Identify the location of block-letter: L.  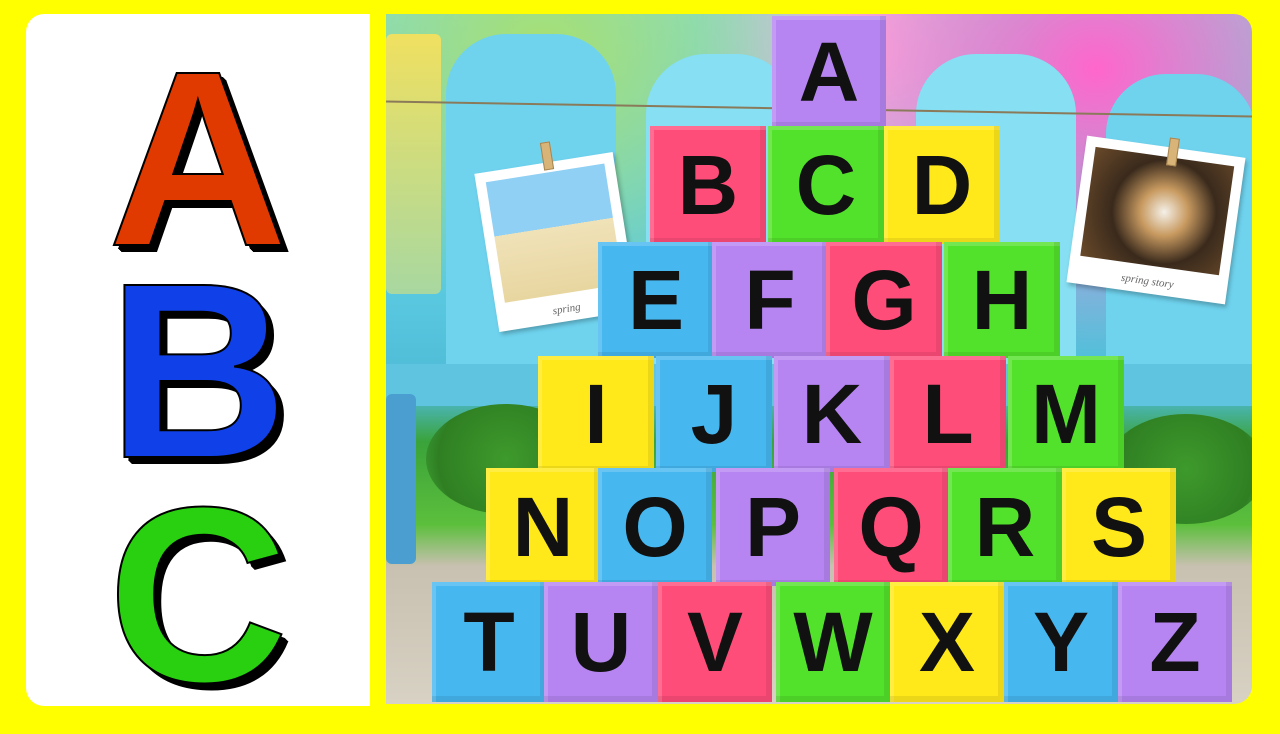
(948, 414).